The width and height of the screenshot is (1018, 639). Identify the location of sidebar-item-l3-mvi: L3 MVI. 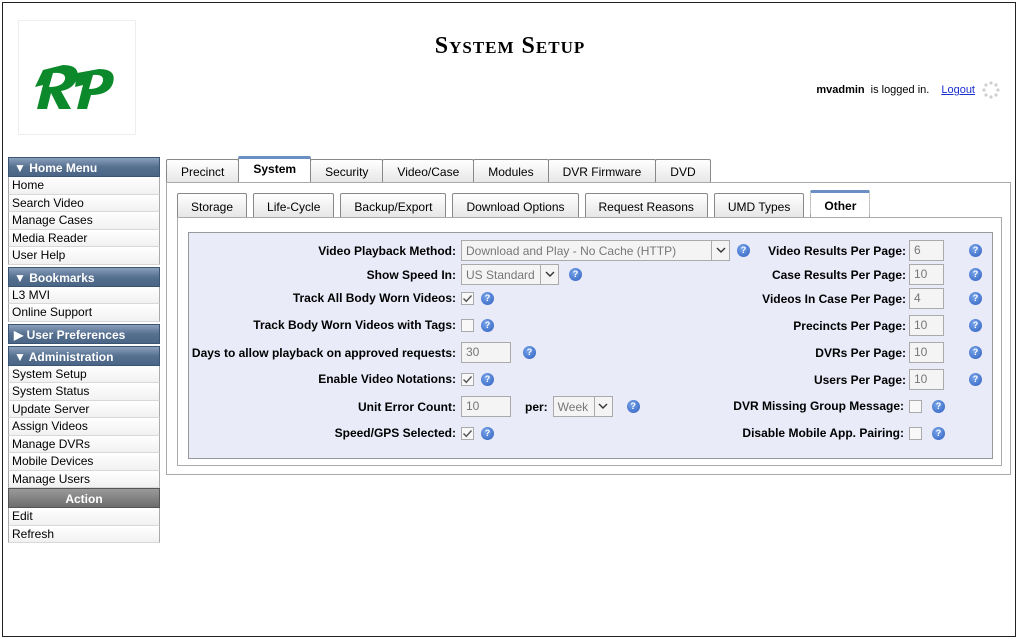
(84, 295).